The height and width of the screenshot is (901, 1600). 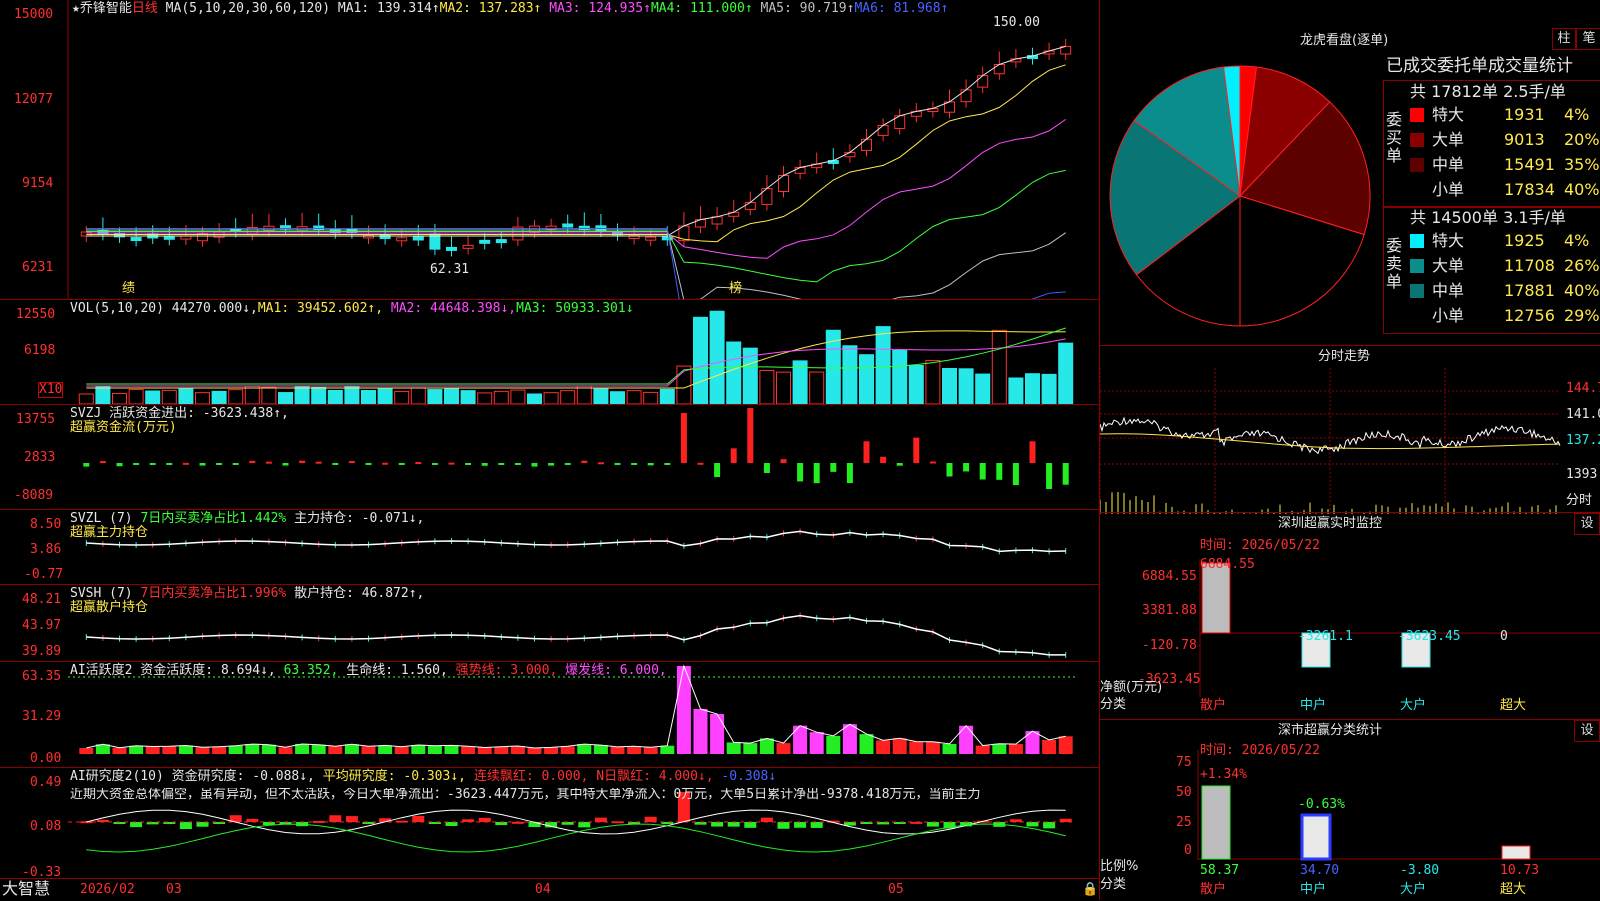 What do you see at coordinates (1321, 804) in the screenshot?
I see `stat-top-1: -0.63%` at bounding box center [1321, 804].